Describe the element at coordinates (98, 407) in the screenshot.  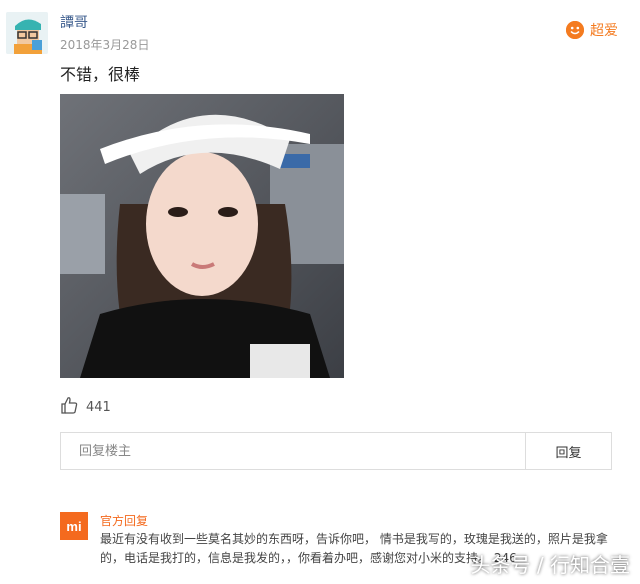
I see `like-count-value: 441` at that location.